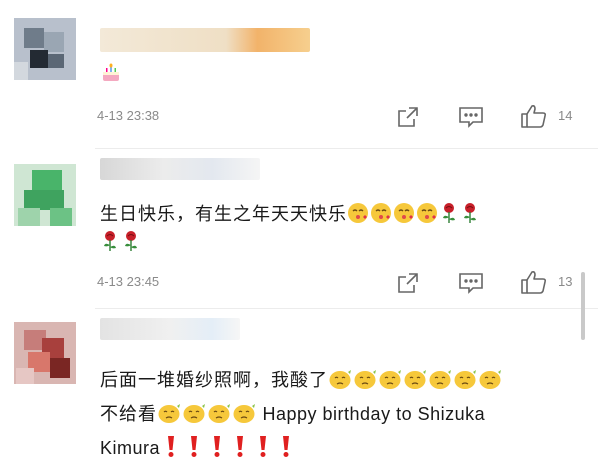 This screenshot has height=471, width=598. Describe the element at coordinates (223, 214) in the screenshot. I see `comment-text-segment: 生日快乐，有生之年天天快乐` at that location.